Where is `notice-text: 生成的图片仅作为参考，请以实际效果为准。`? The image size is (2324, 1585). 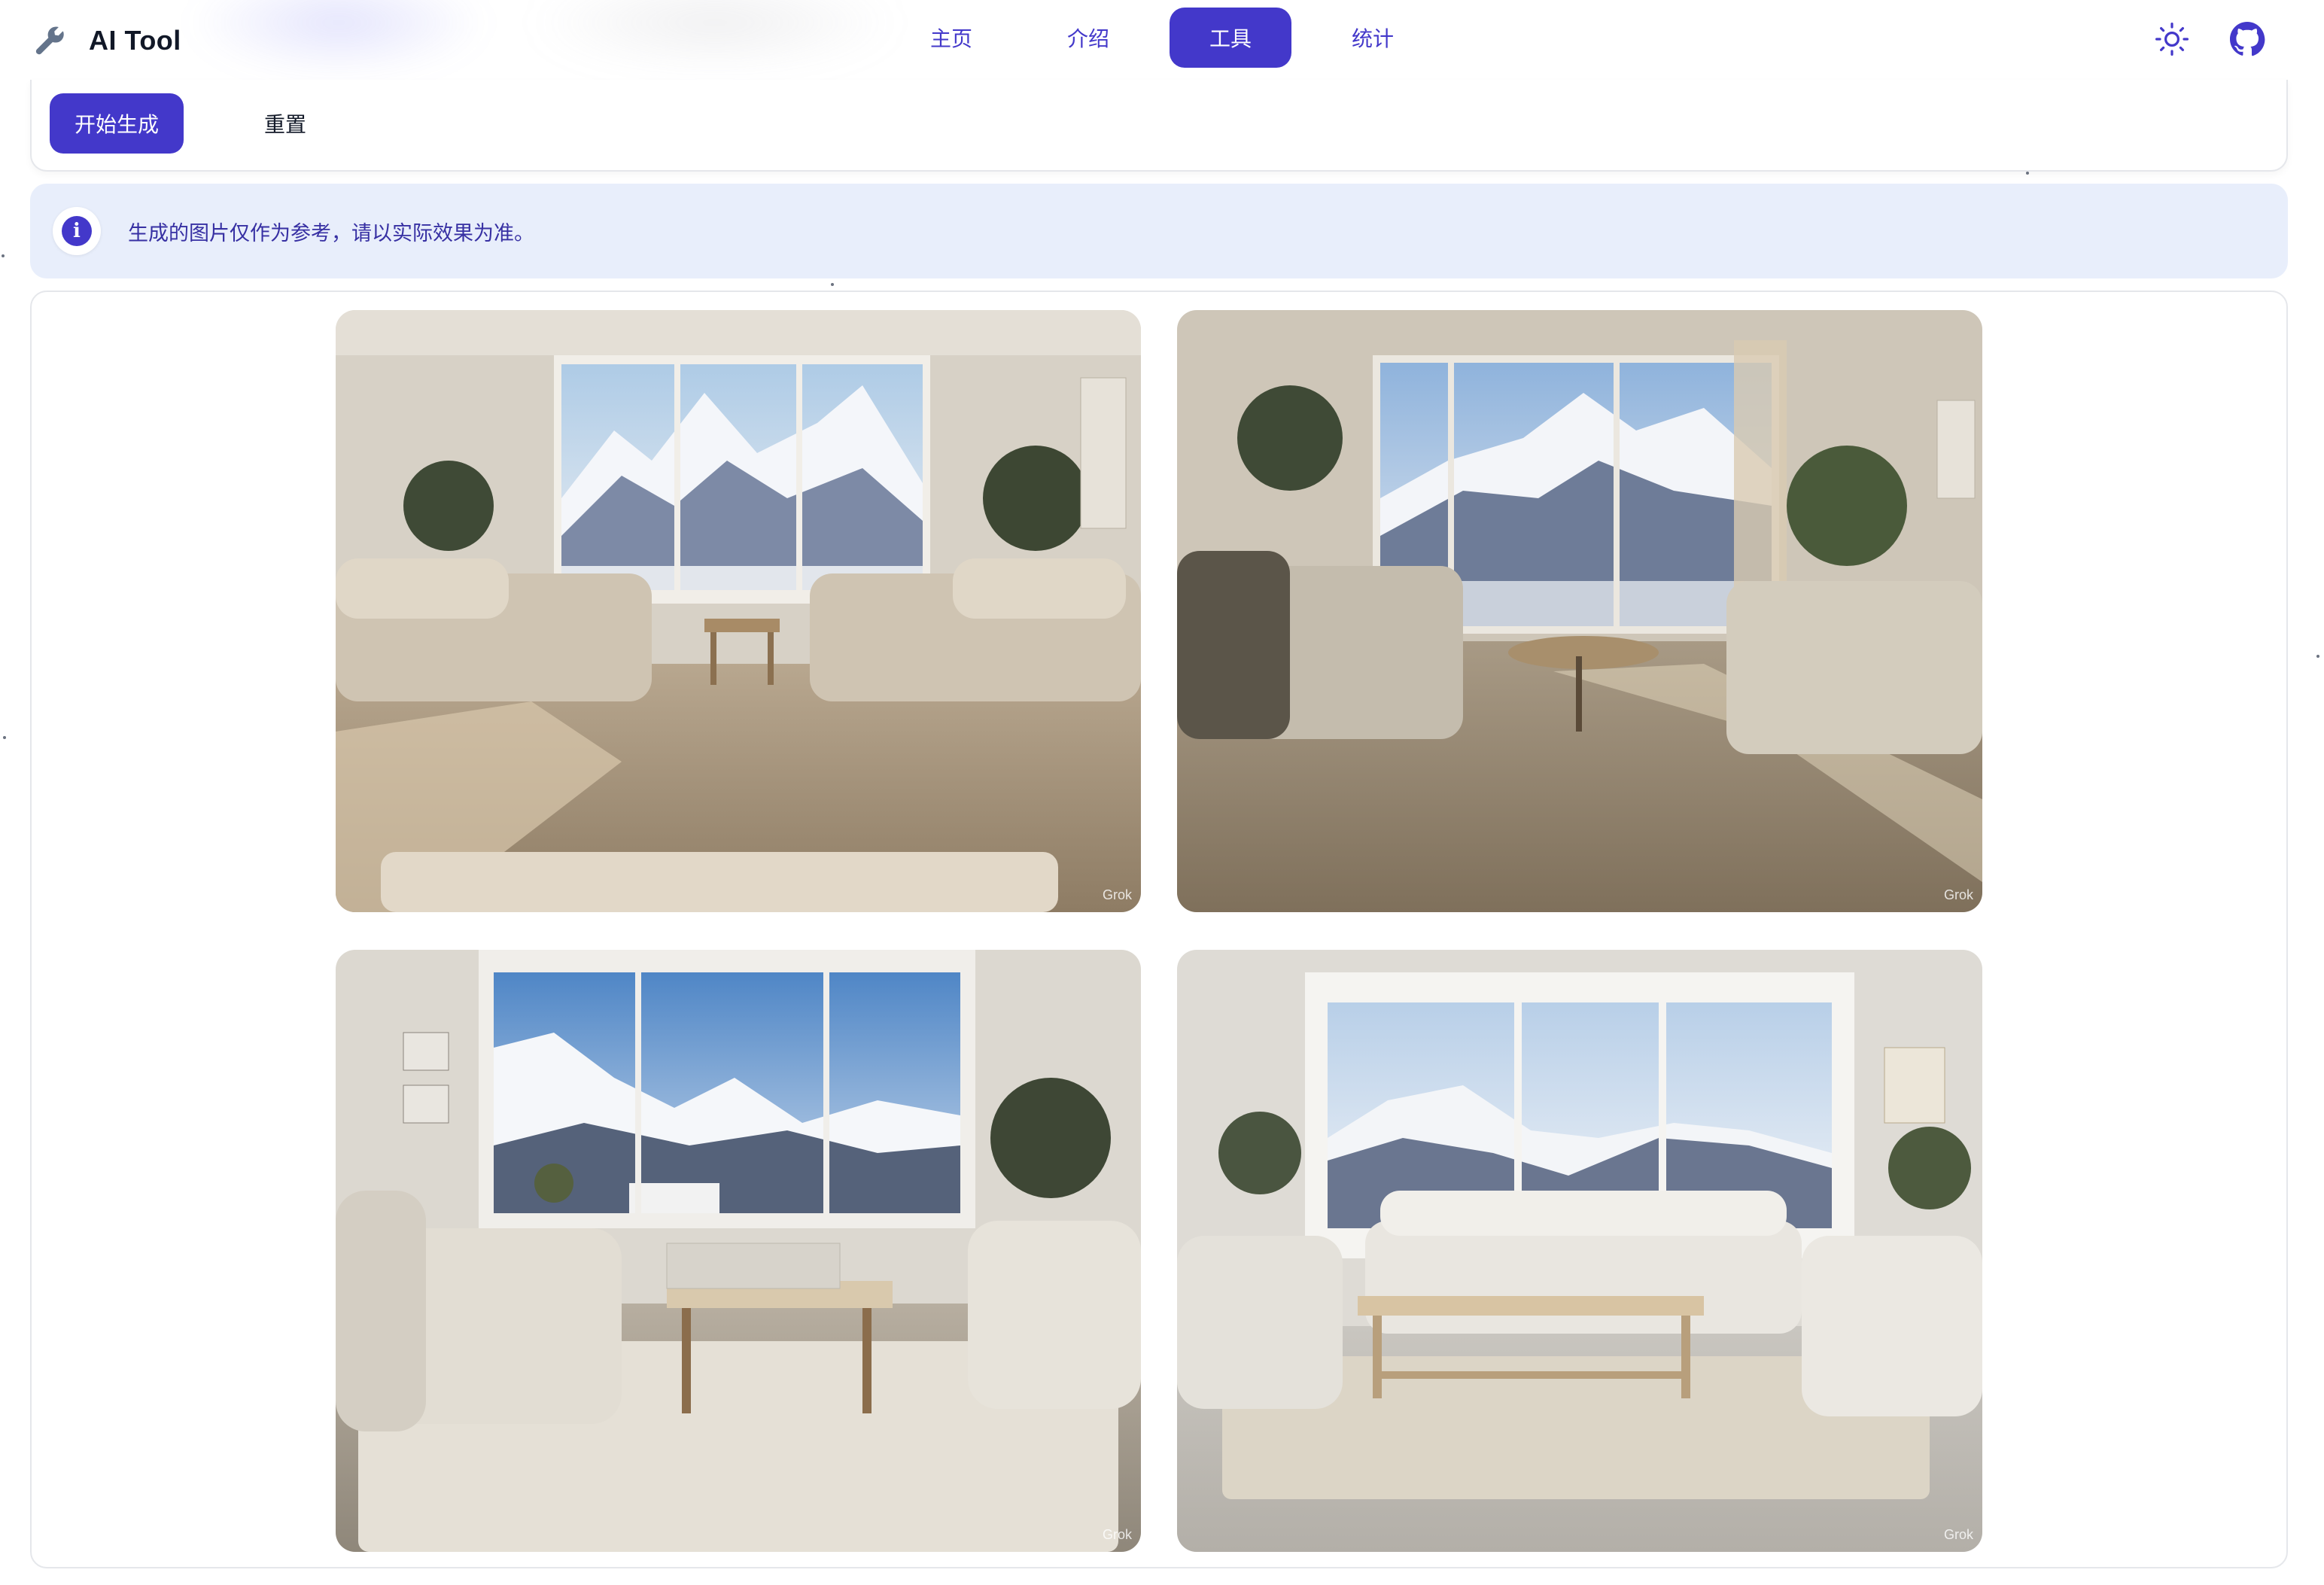 notice-text: 生成的图片仅作为参考，请以实际效果为准。 is located at coordinates (331, 233).